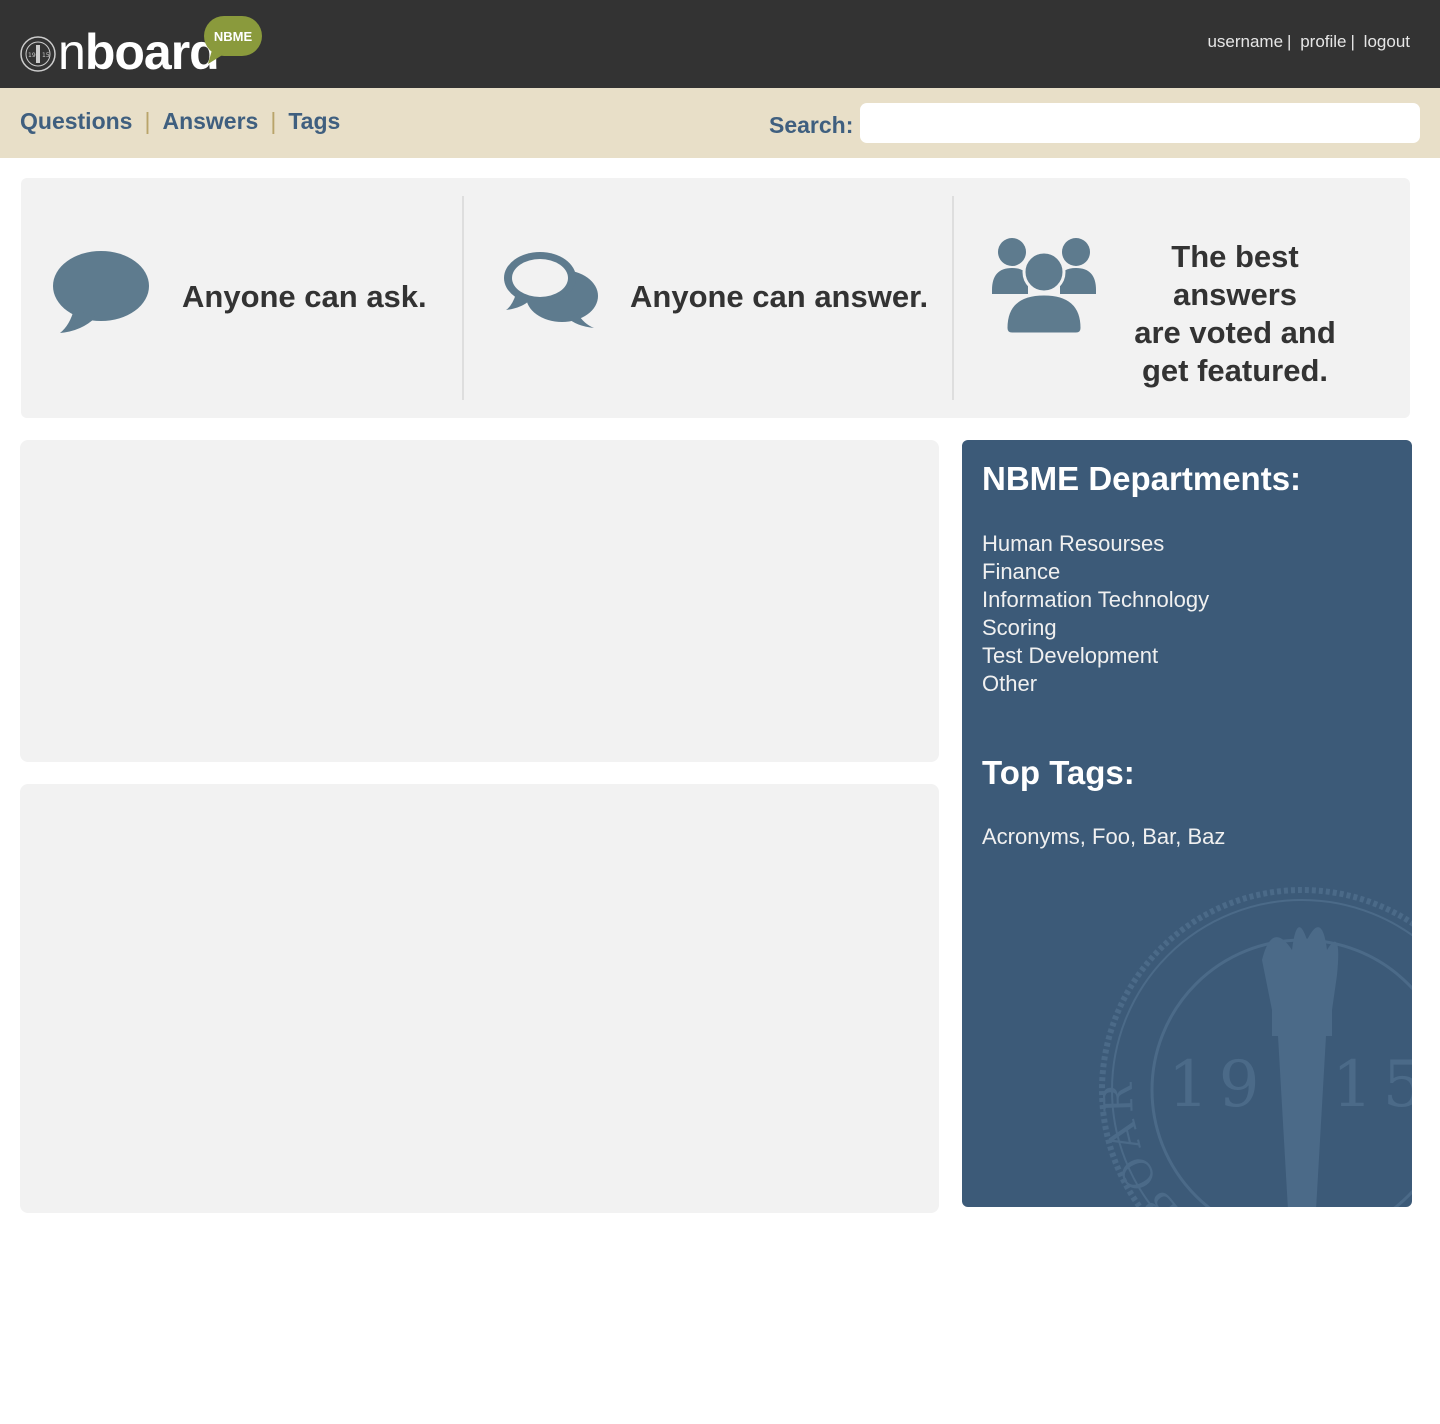 The width and height of the screenshot is (1440, 1424). What do you see at coordinates (1235, 370) in the screenshot?
I see `feature-featured-line: get featured.` at bounding box center [1235, 370].